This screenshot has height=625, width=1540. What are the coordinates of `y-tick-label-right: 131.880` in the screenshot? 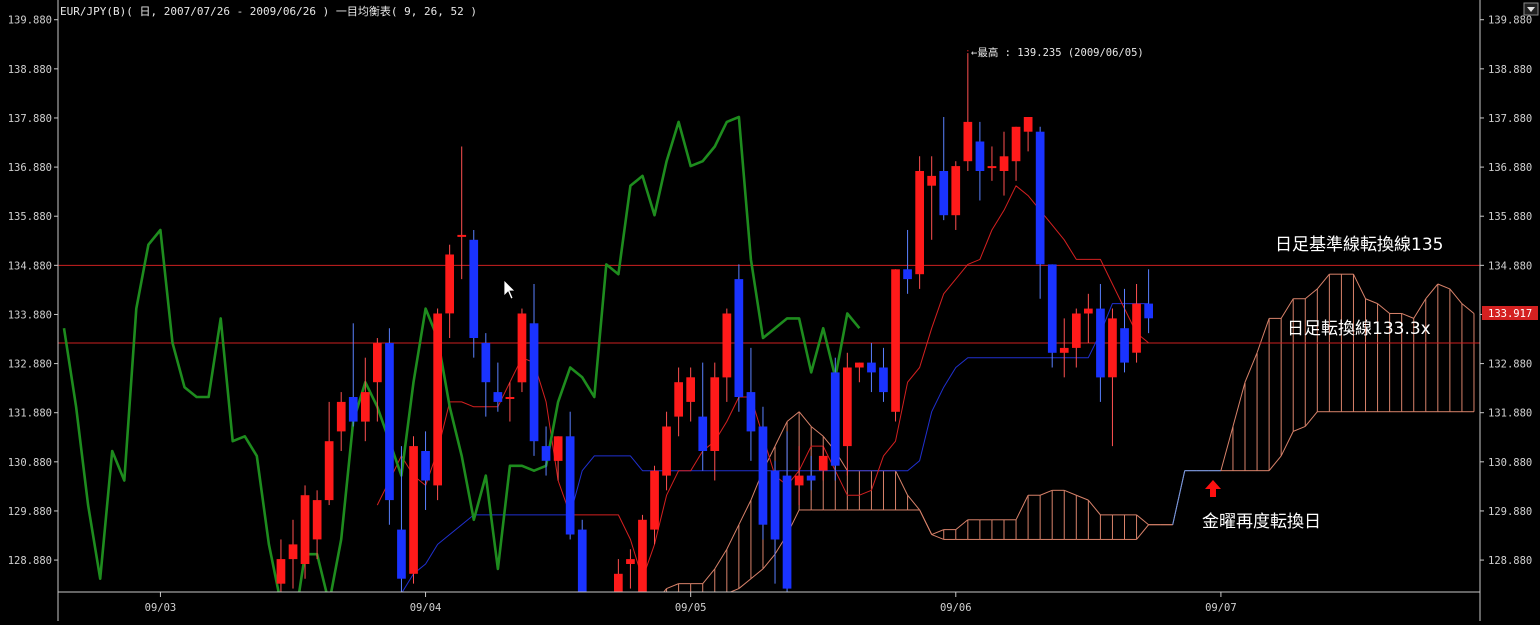 It's located at (1510, 414).